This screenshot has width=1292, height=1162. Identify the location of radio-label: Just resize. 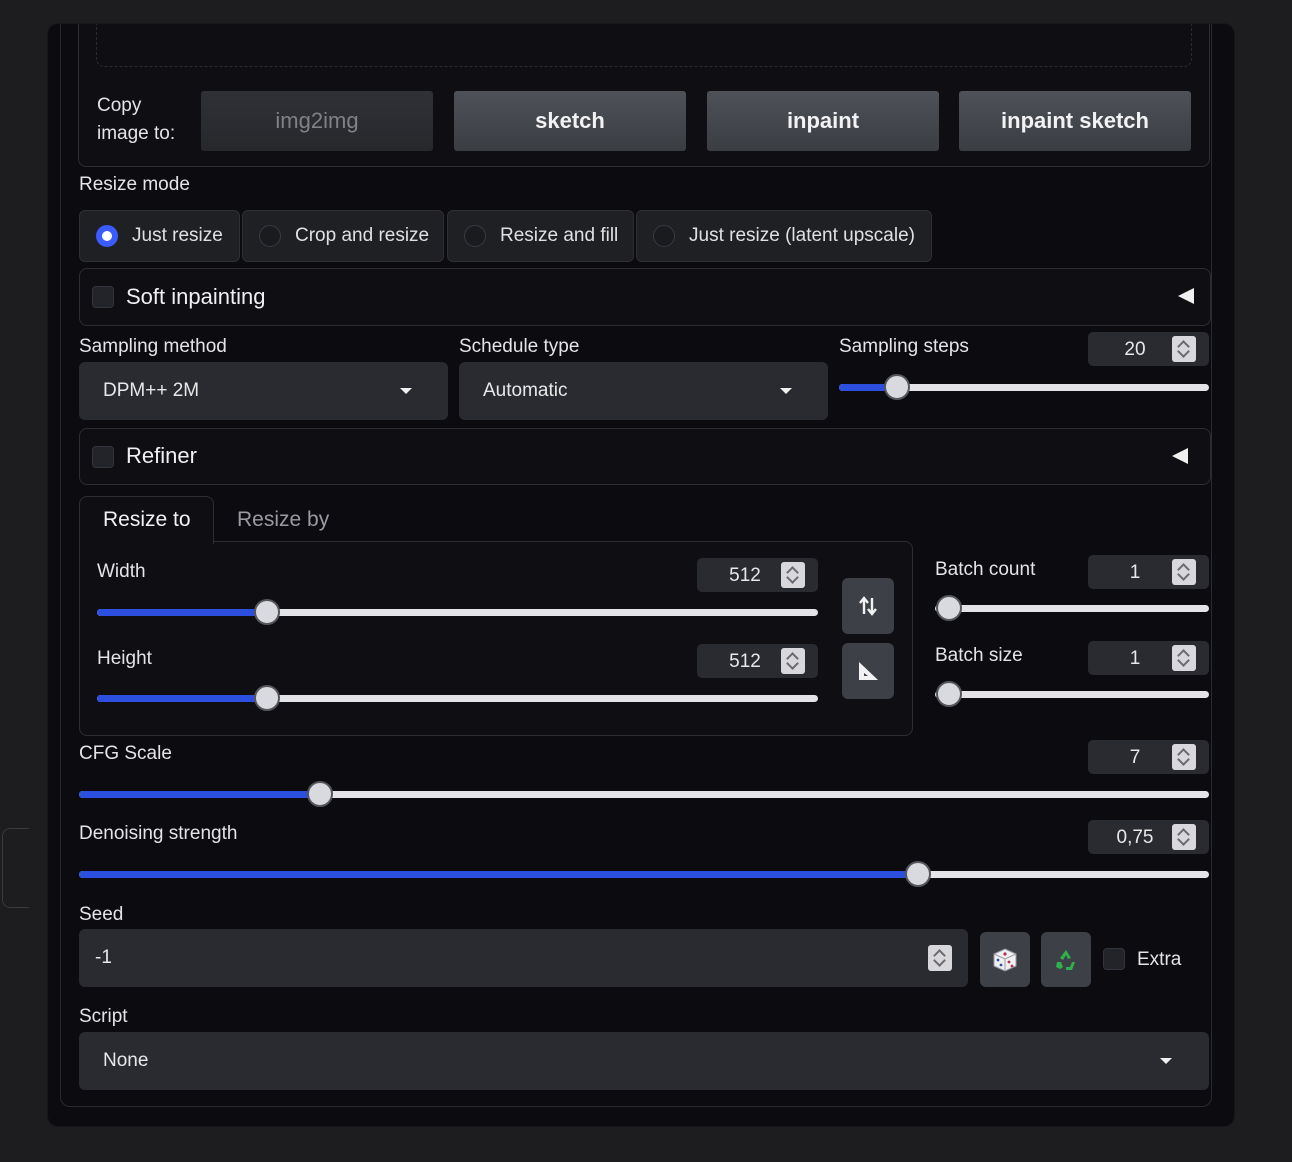
(177, 235).